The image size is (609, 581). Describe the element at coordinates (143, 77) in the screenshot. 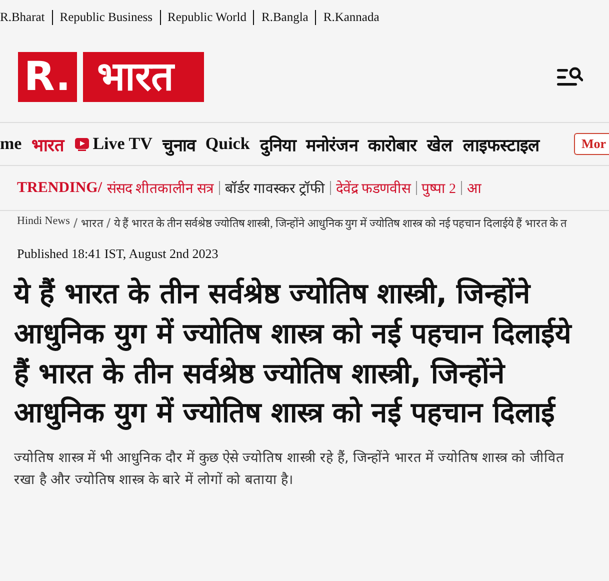

I see `logo-name: भारत` at that location.